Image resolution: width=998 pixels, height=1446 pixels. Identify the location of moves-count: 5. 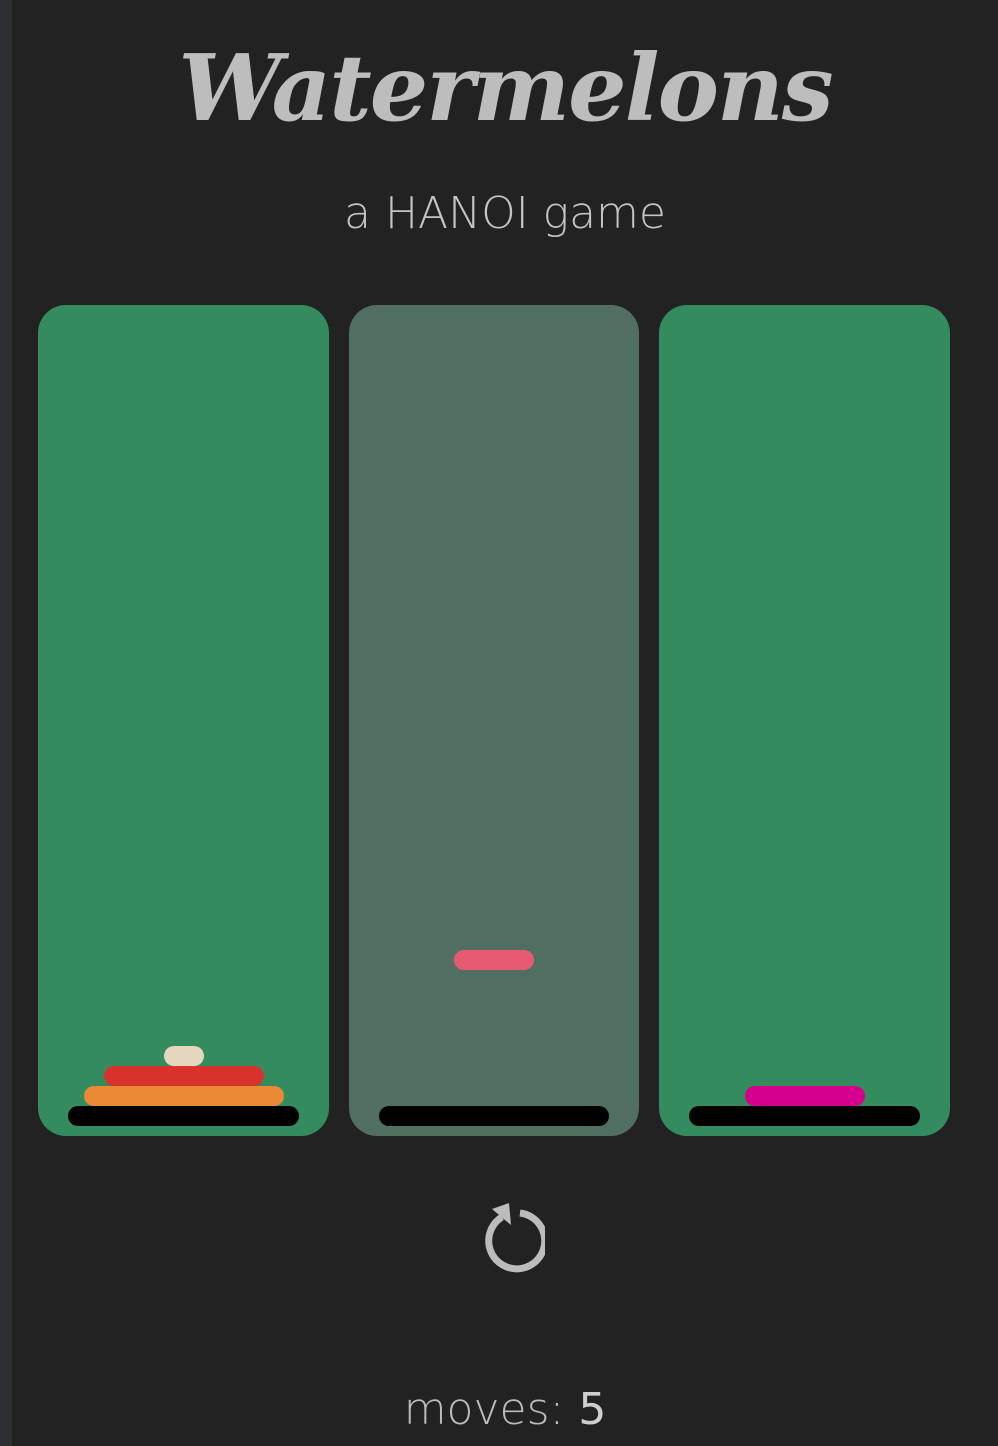
(592, 1409).